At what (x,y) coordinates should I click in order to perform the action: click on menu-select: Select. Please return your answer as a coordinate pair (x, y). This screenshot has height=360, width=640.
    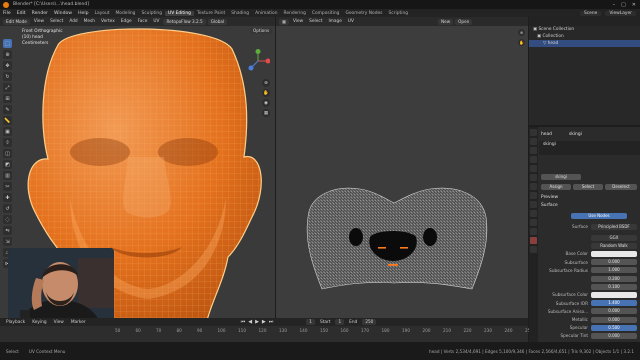
    Looking at the image, I should click on (56, 21).